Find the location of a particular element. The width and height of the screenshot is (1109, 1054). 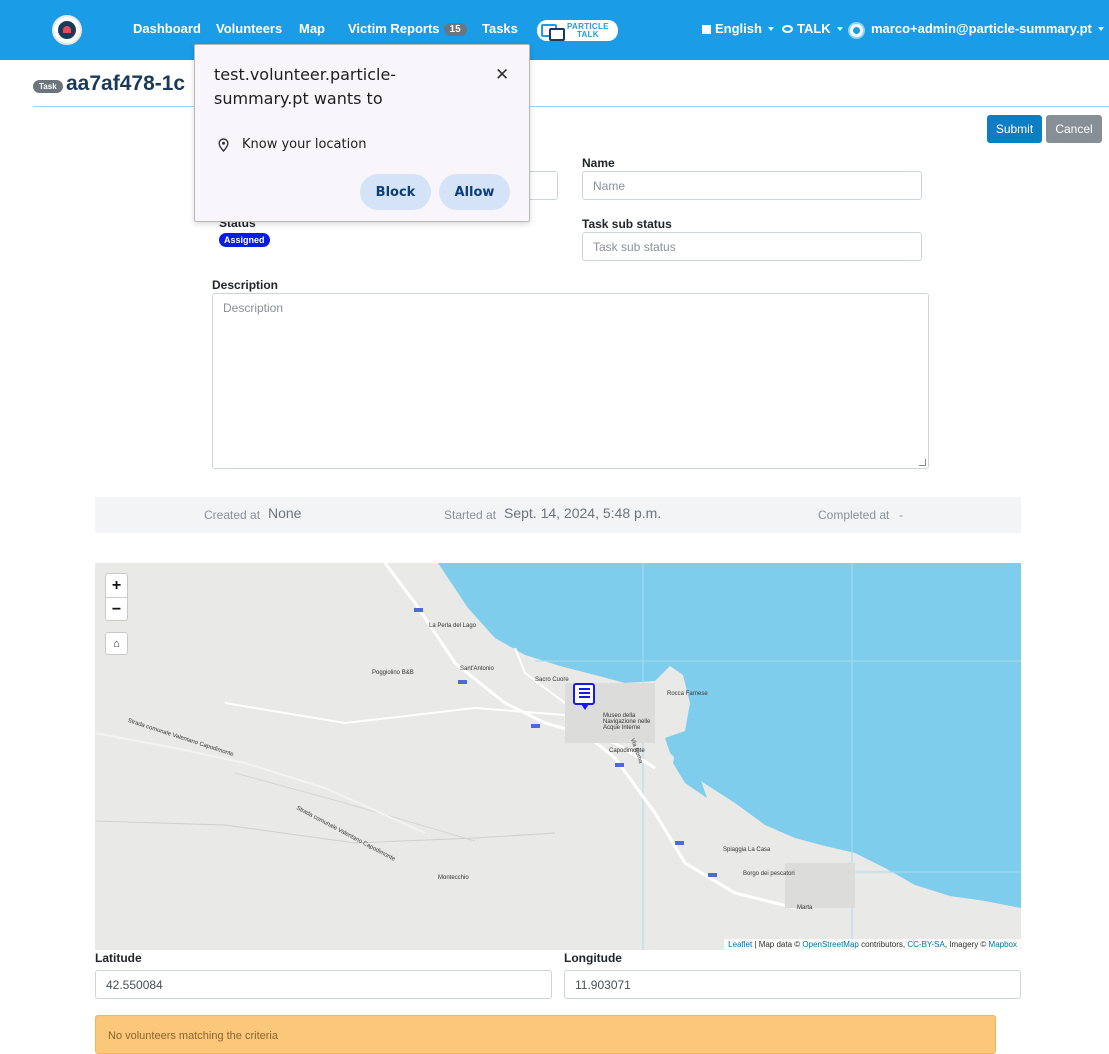

language-dropdown: English is located at coordinates (738, 28).